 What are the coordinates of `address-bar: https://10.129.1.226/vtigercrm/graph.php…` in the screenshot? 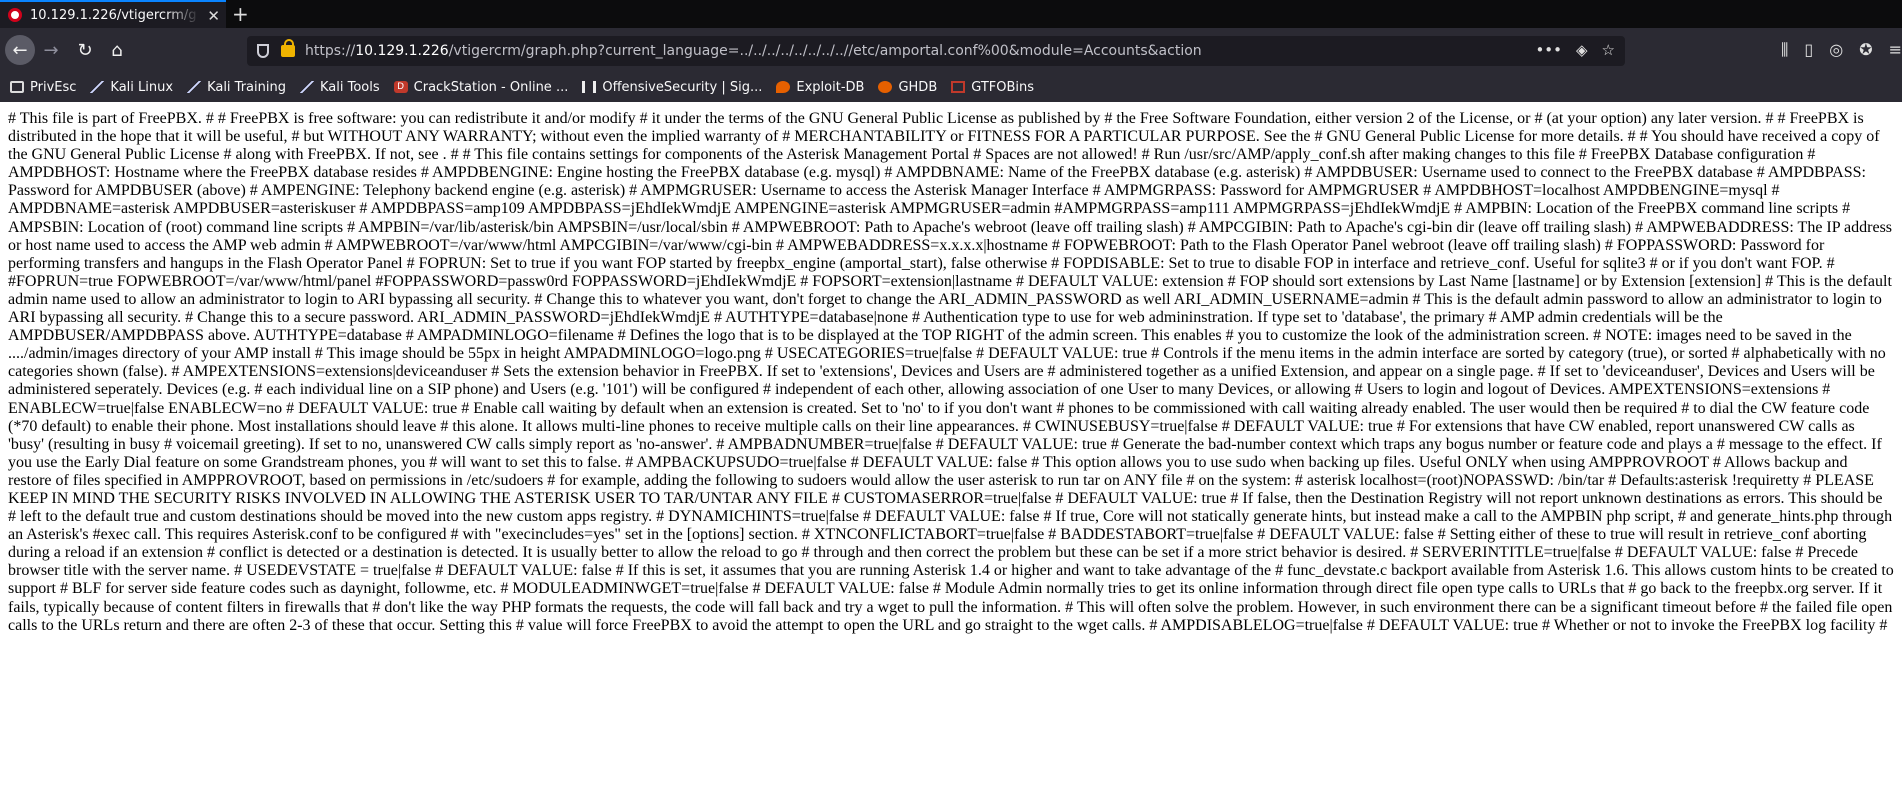 It's located at (936, 51).